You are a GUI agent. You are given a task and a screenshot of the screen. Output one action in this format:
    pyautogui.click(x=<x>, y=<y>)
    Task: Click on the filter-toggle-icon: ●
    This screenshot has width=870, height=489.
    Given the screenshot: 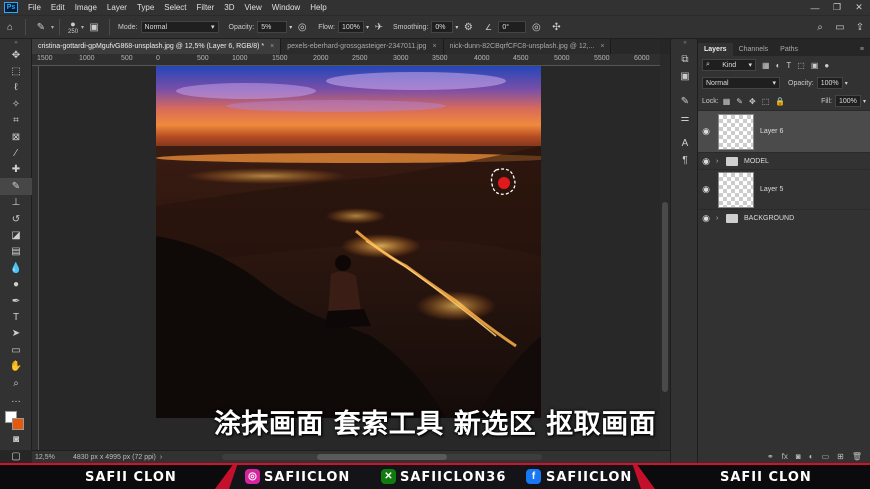 What is the action you would take?
    pyautogui.click(x=826, y=65)
    